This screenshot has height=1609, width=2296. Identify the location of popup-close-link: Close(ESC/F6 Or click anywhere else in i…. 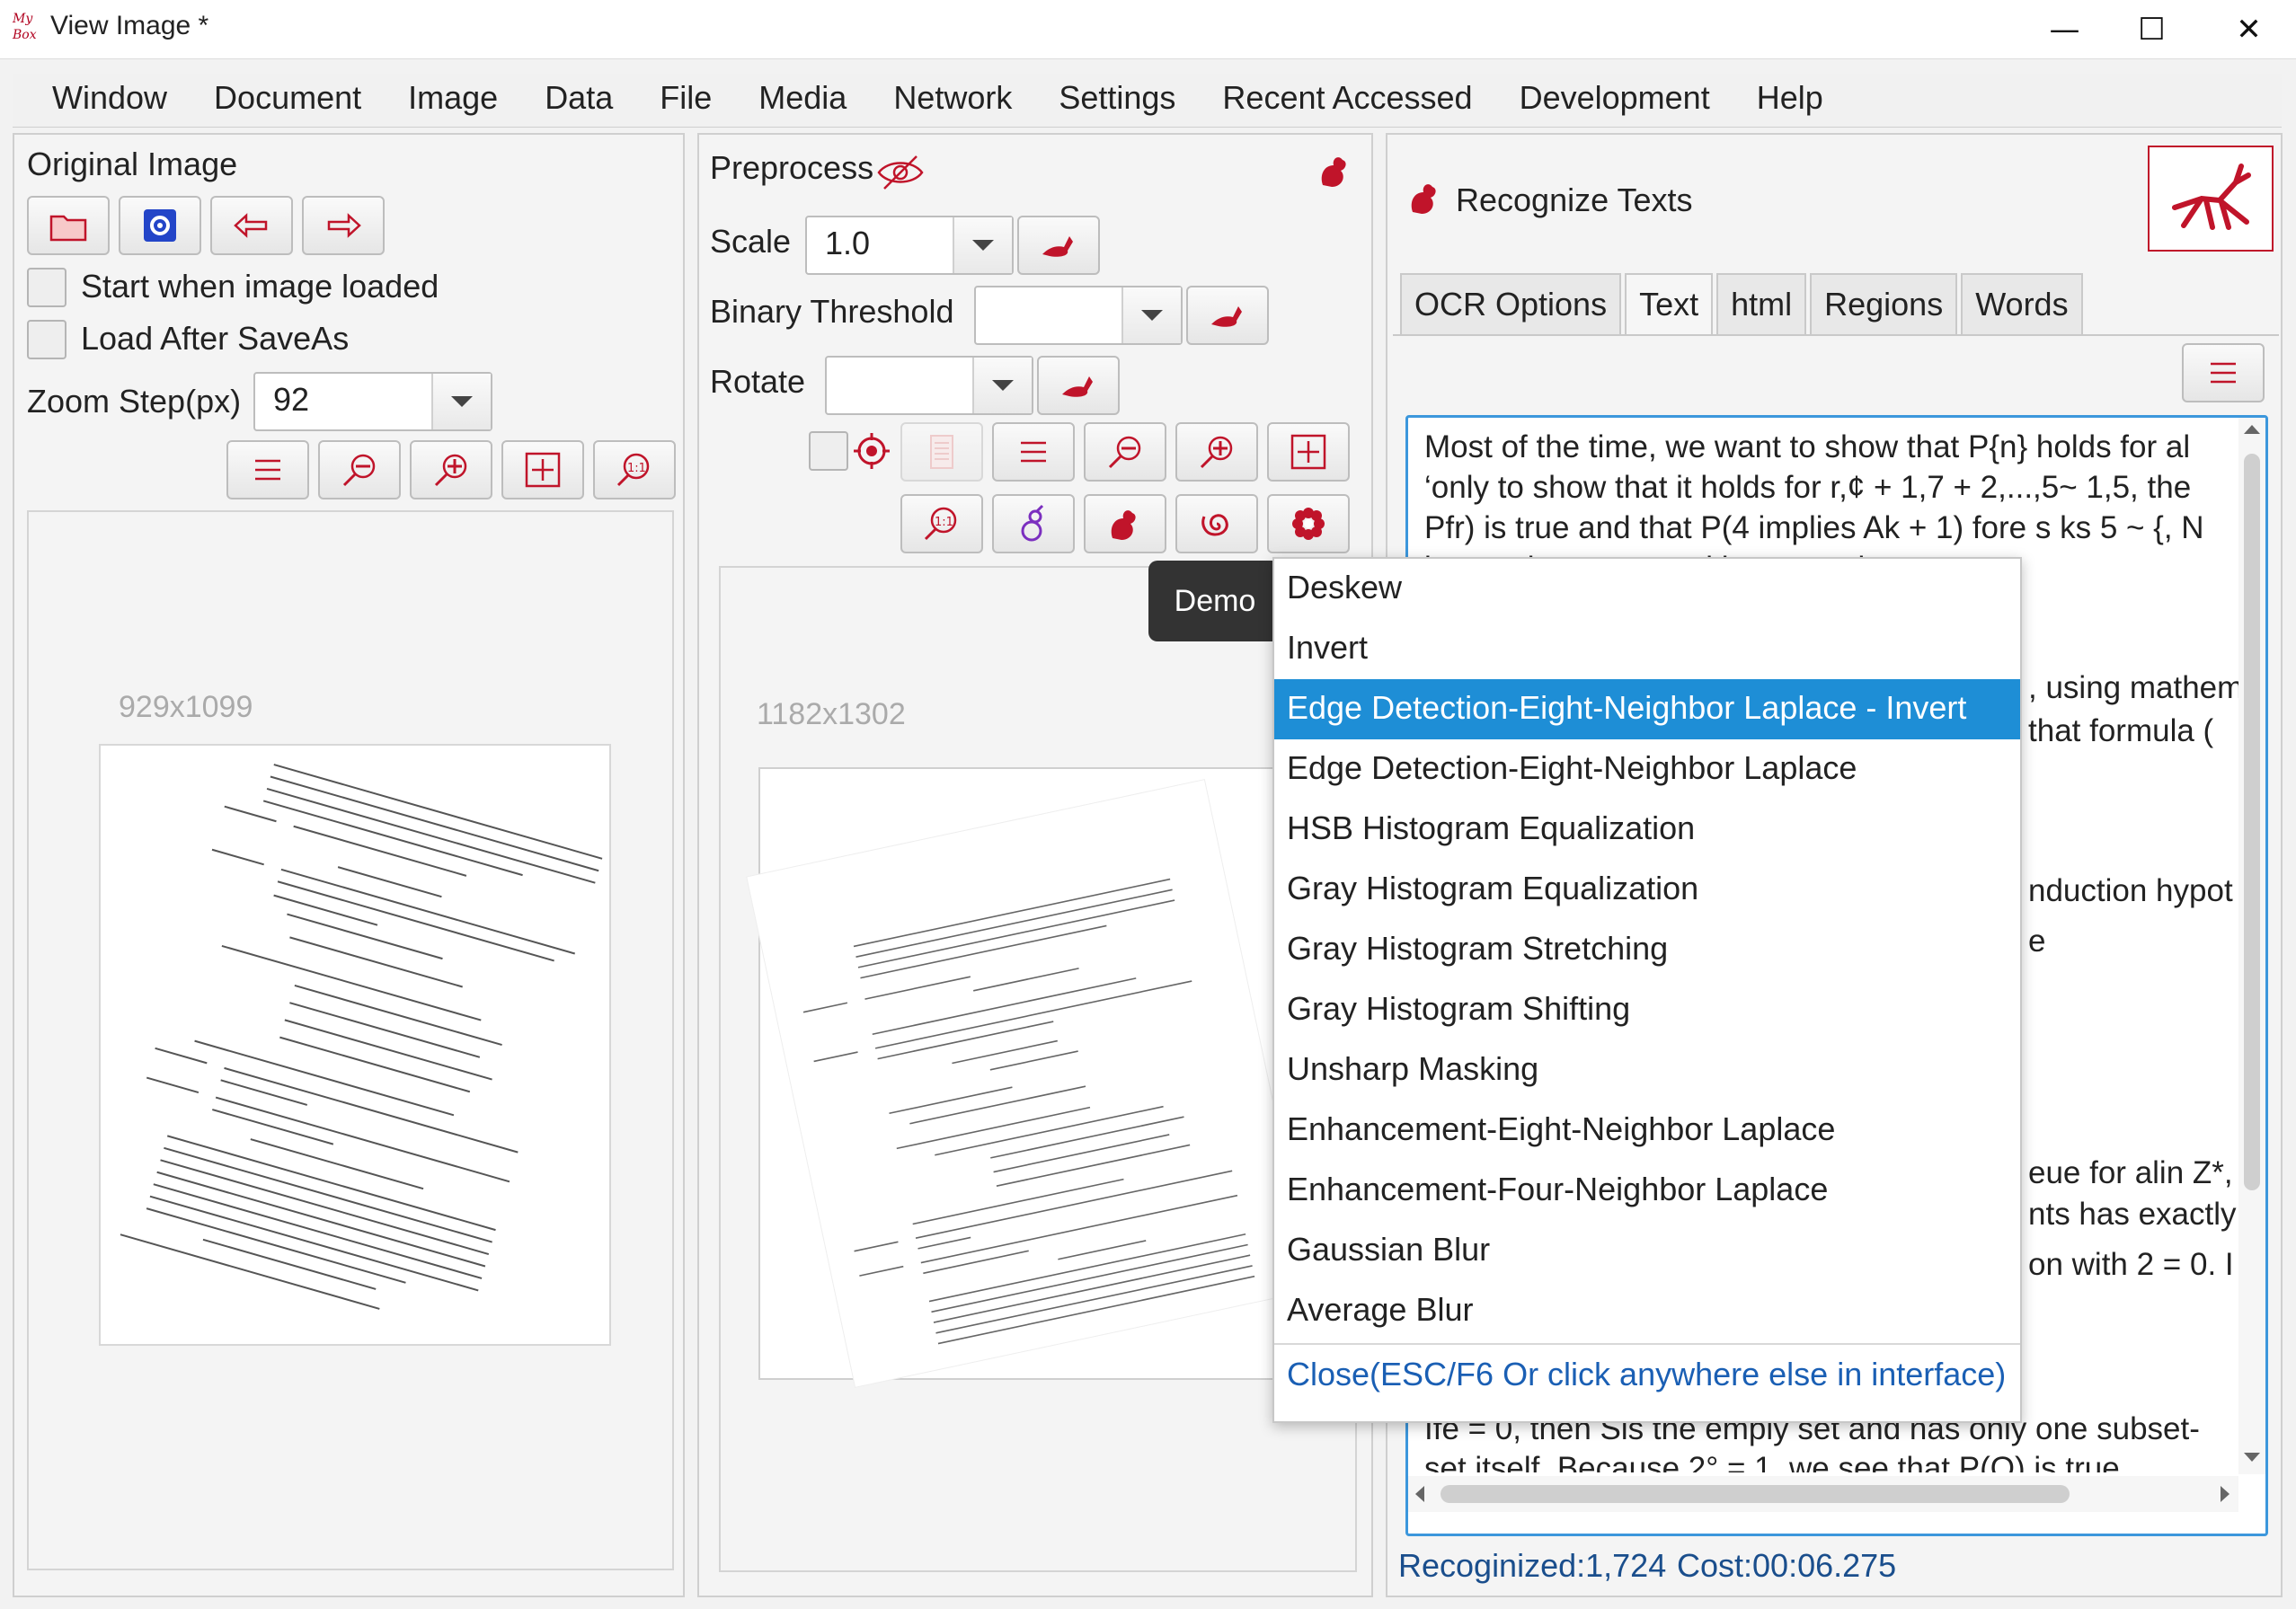
(1647, 1377).